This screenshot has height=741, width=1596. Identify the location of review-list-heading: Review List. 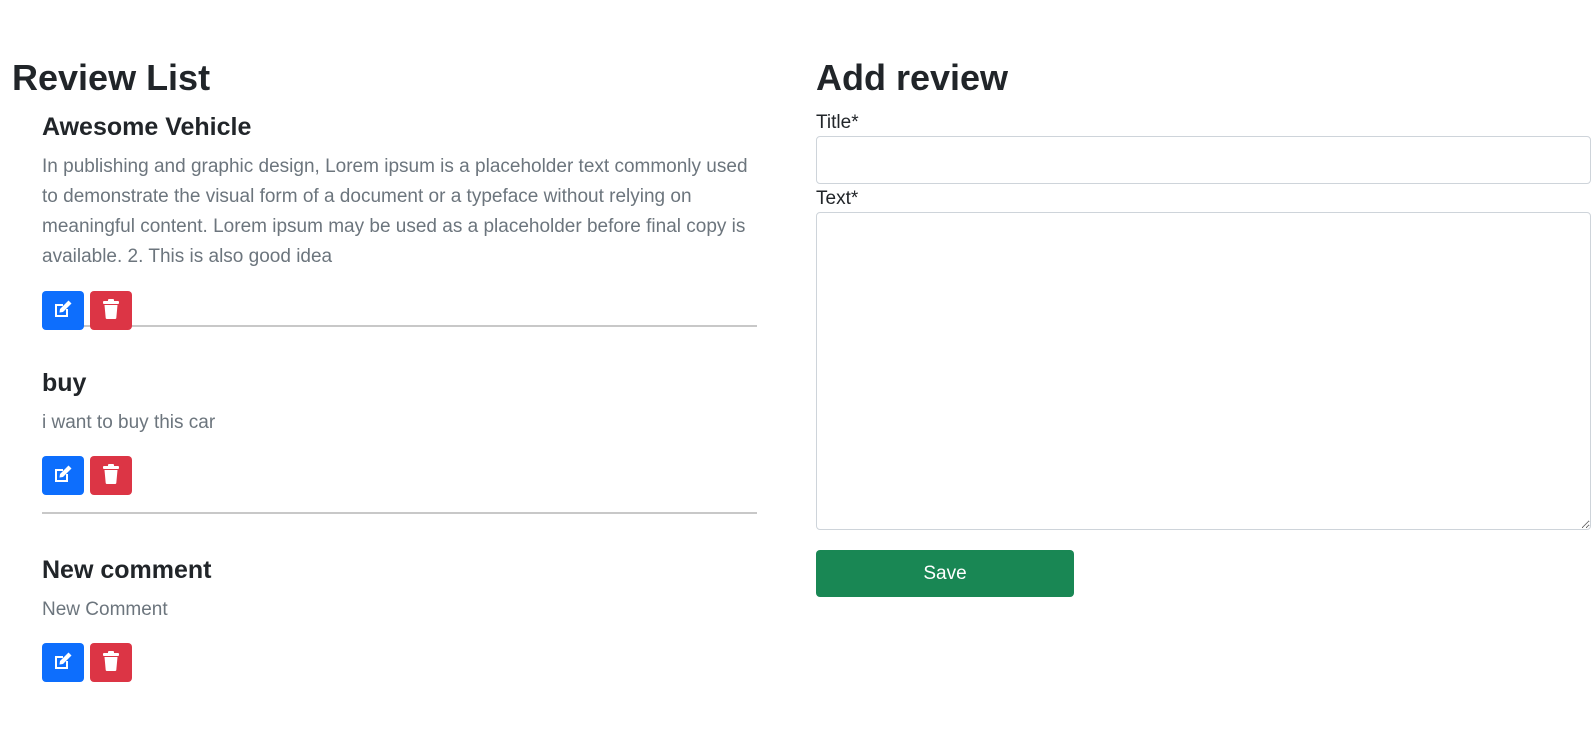
(111, 77).